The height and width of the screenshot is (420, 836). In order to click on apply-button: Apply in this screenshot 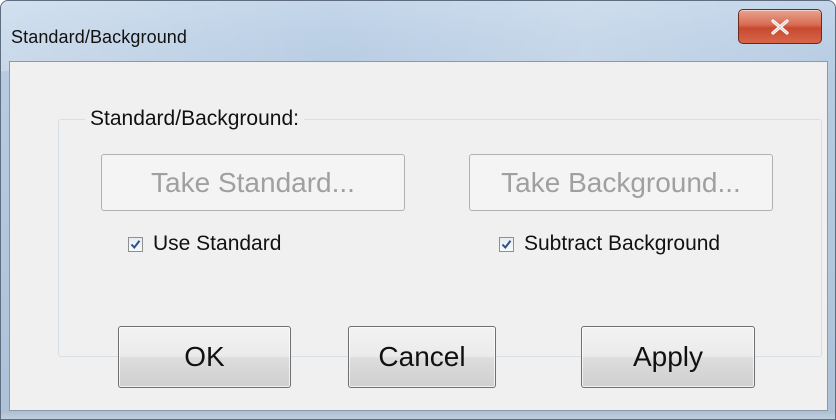, I will do `click(668, 357)`.